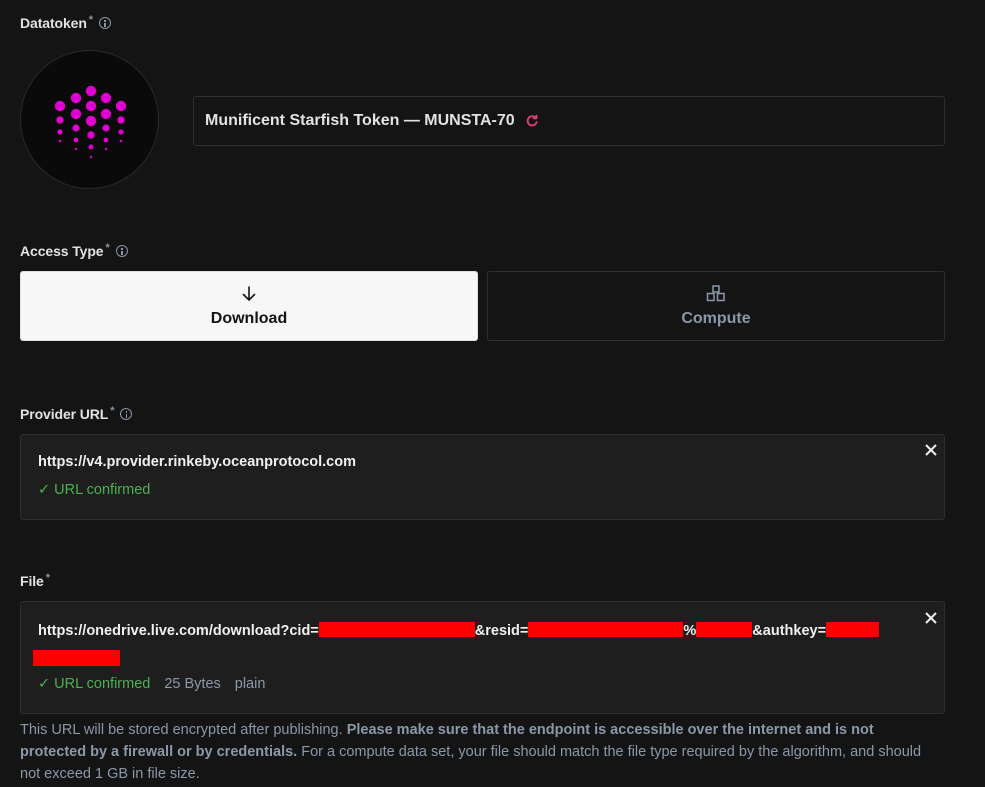 This screenshot has width=985, height=787. I want to click on compute-label: Compute, so click(716, 318).